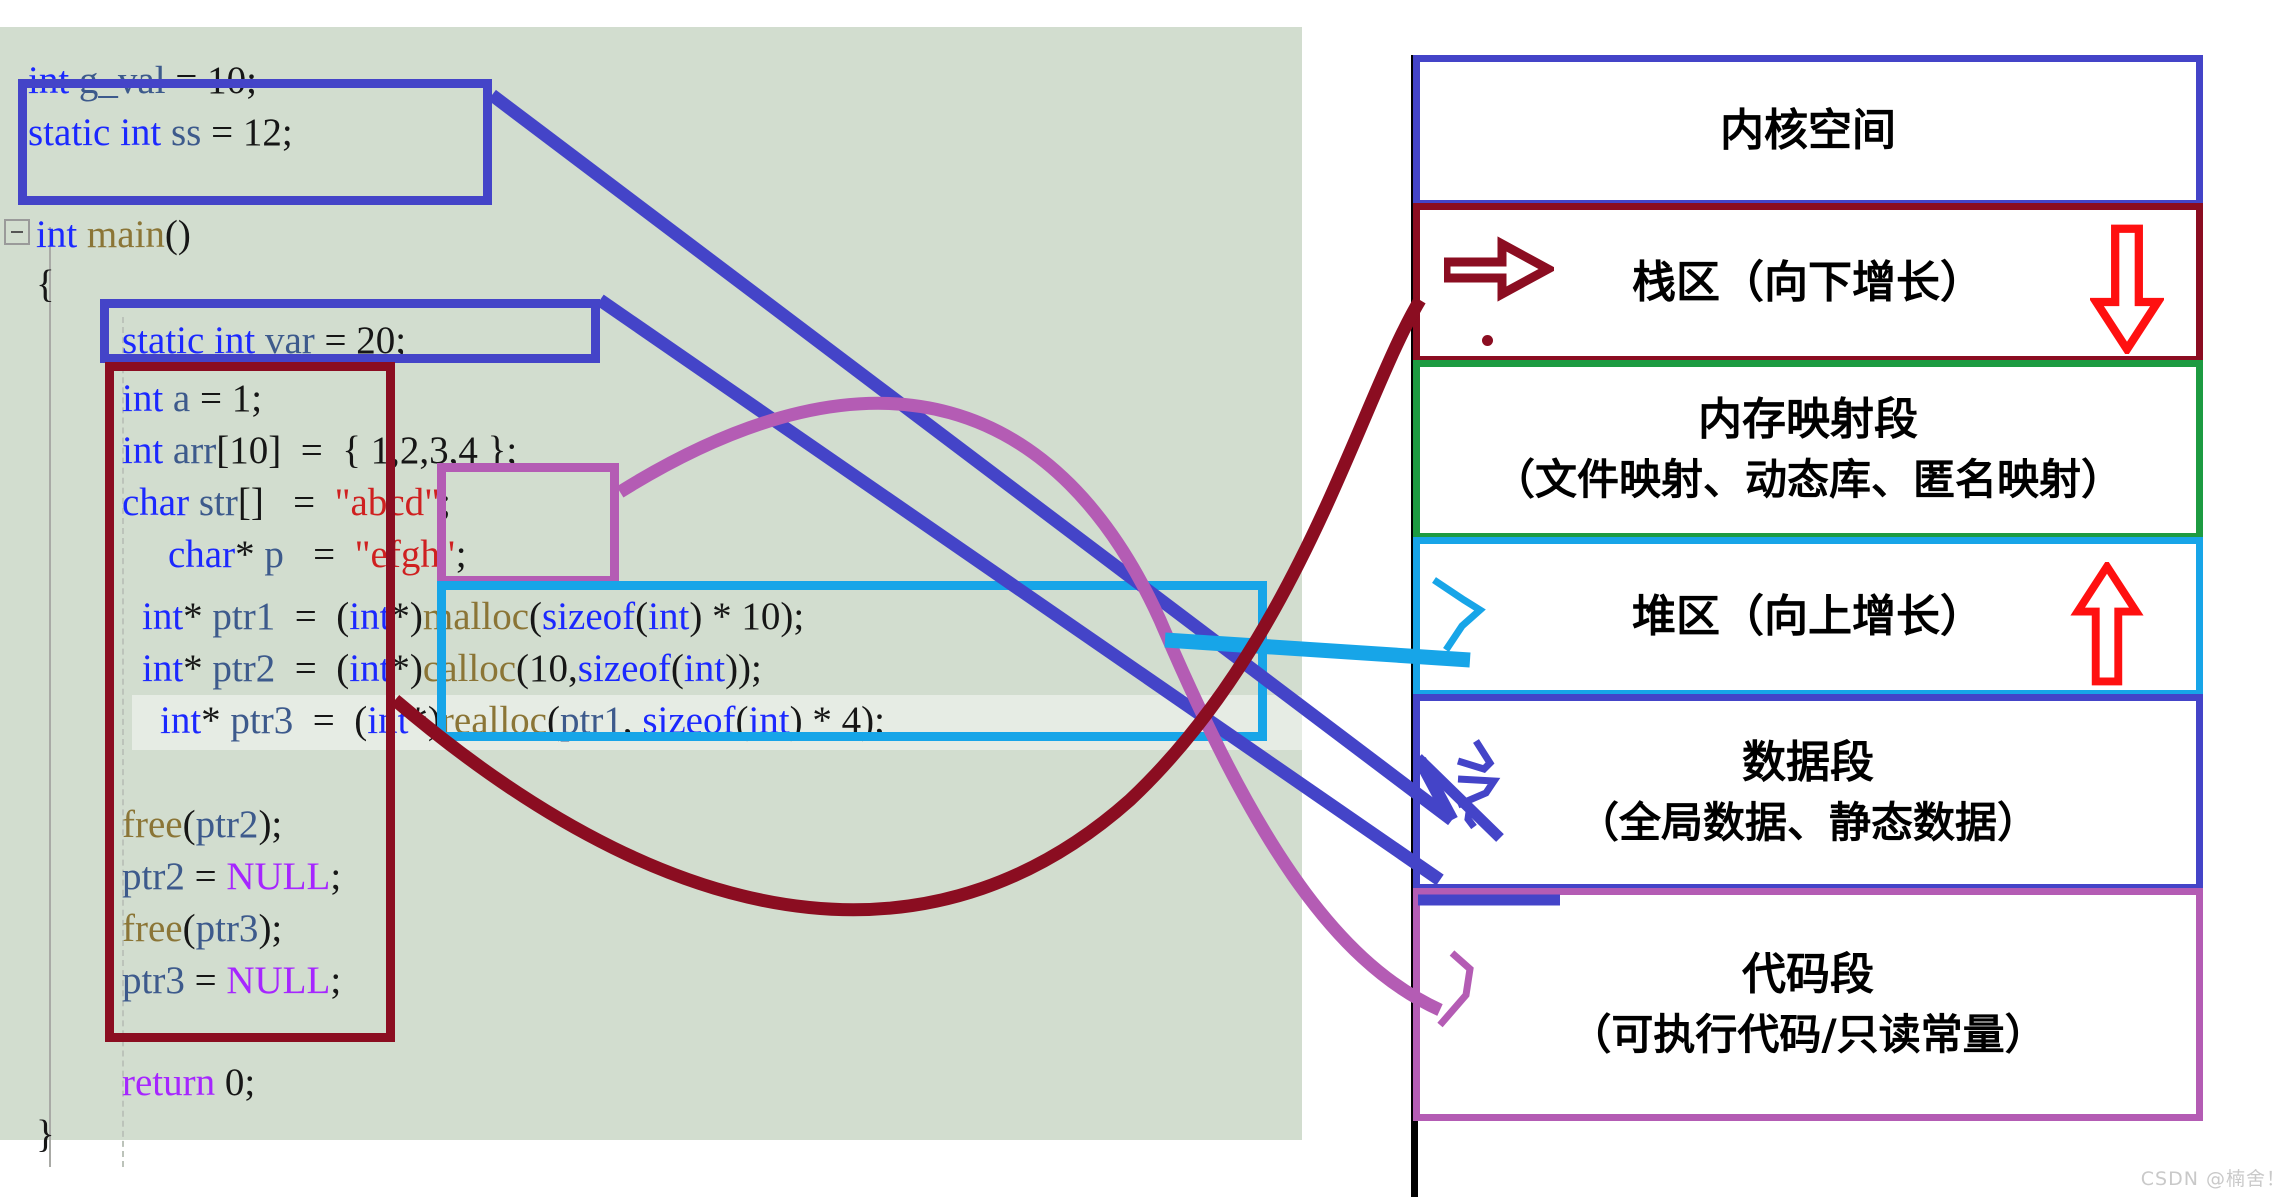  I want to click on stack-dot-marker, so click(1487, 340).